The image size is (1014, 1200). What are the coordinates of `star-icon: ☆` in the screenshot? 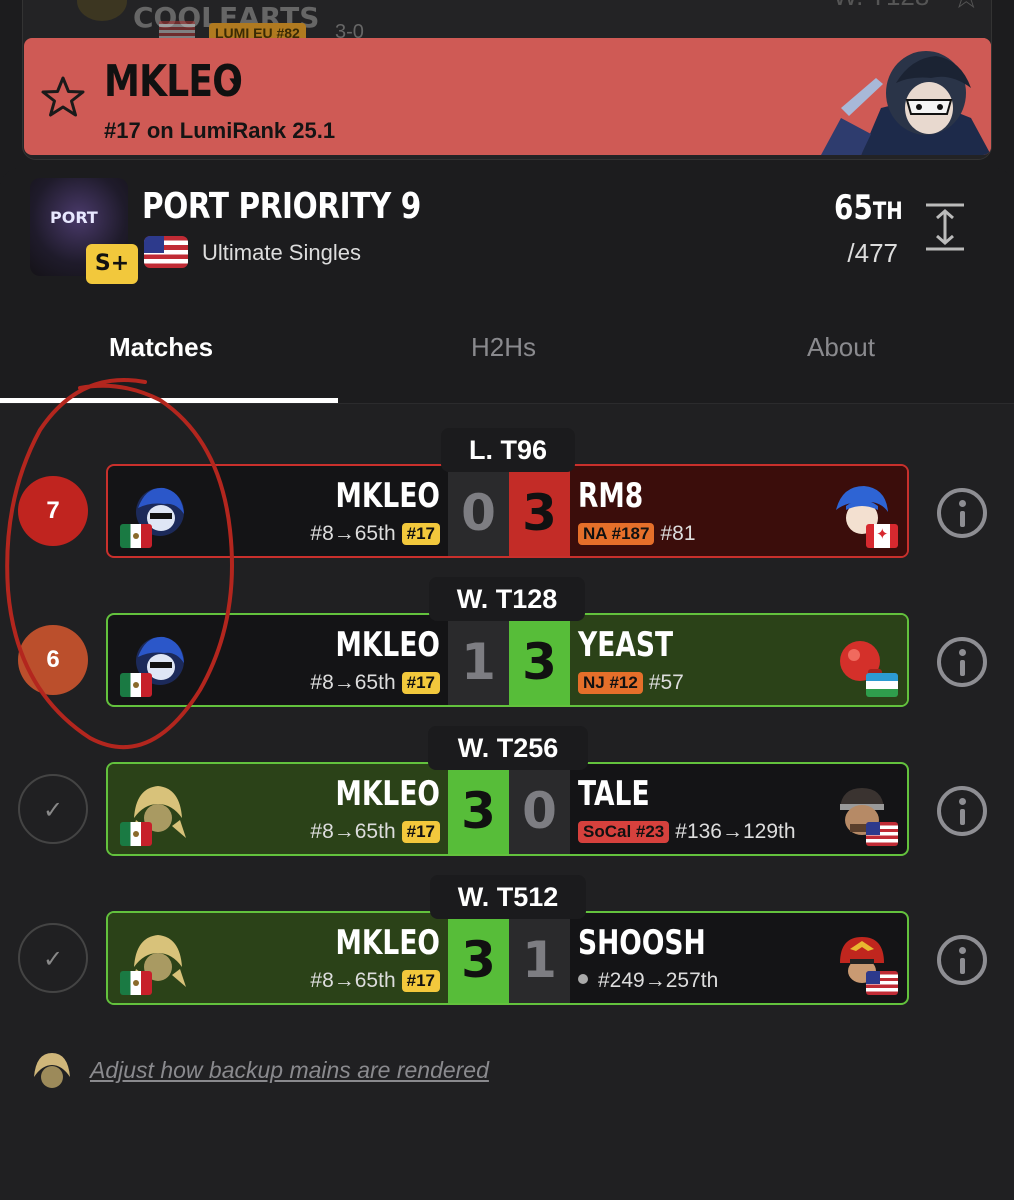 It's located at (966, 8).